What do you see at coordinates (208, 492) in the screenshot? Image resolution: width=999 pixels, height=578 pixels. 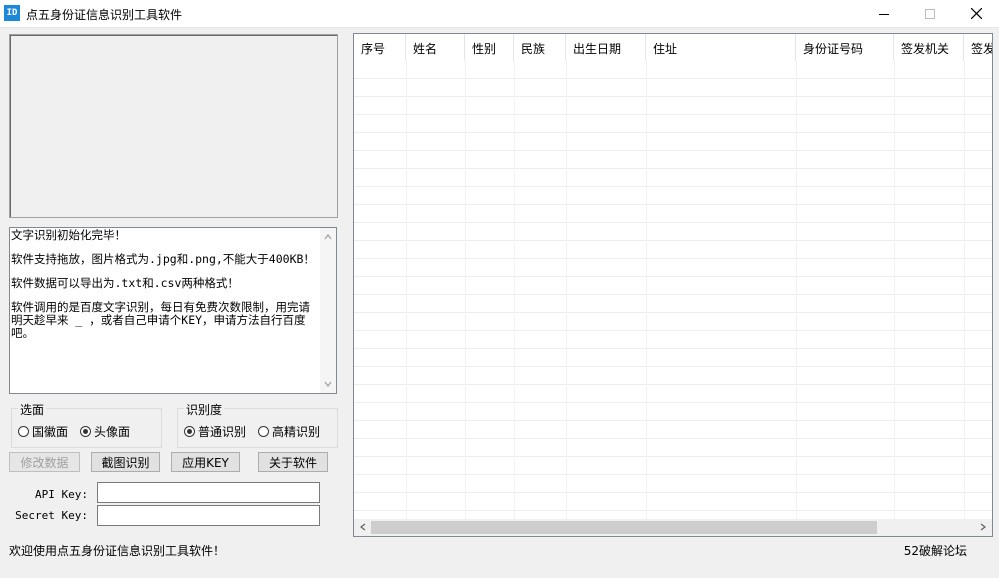 I see `api-key-input` at bounding box center [208, 492].